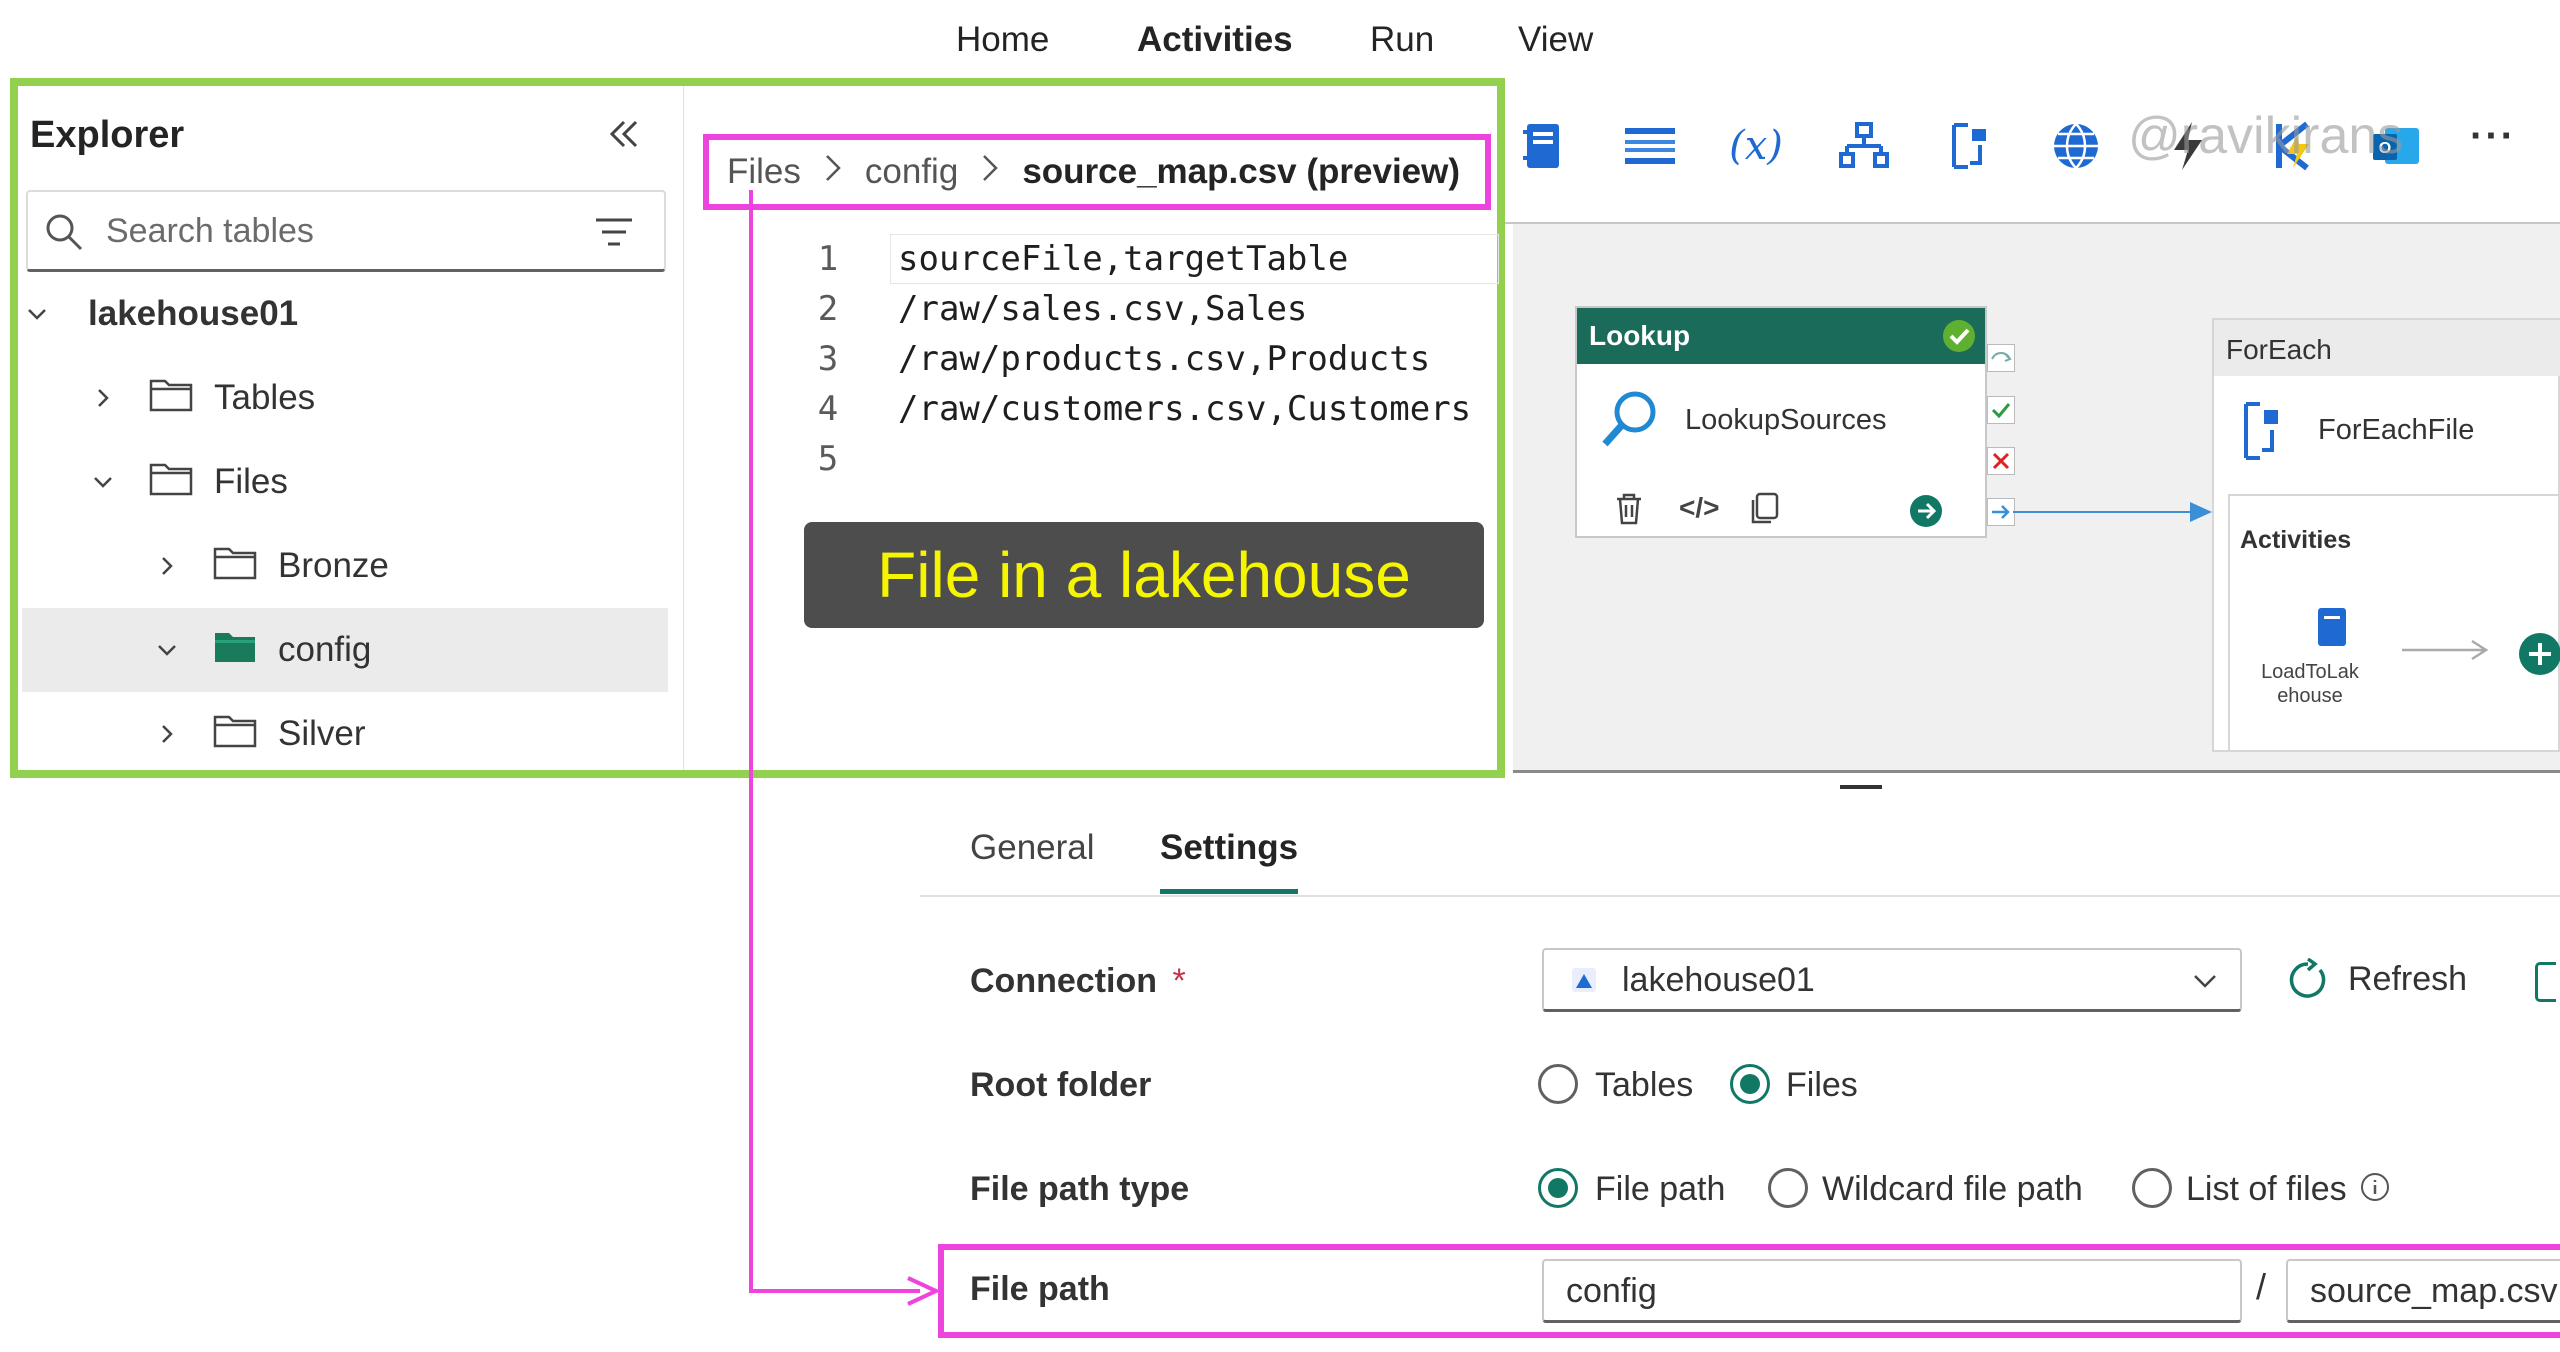 The height and width of the screenshot is (1352, 2560). What do you see at coordinates (1952, 1189) in the screenshot?
I see `wildcard-file-path-label: Wildcard file path` at bounding box center [1952, 1189].